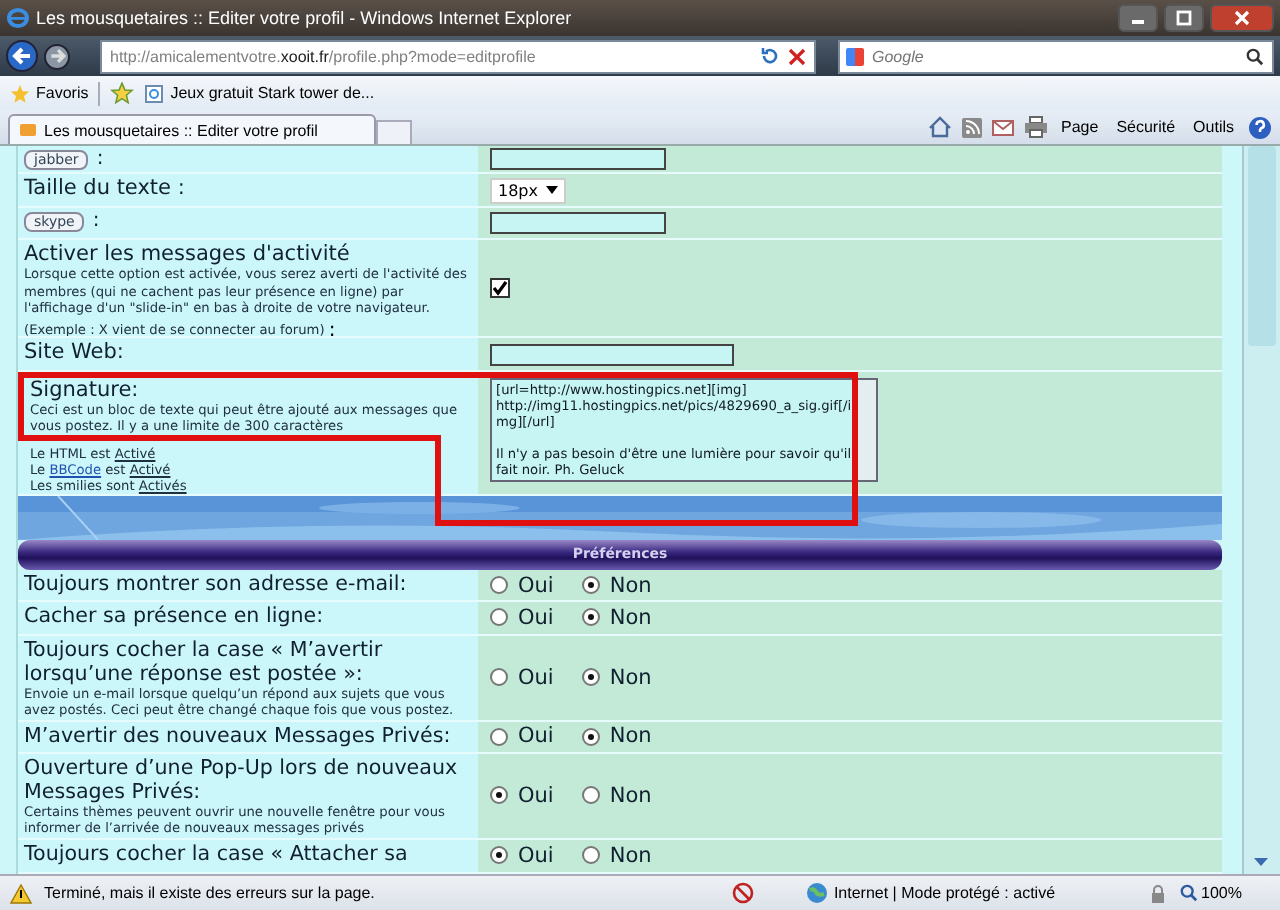 Image resolution: width=1280 pixels, height=910 pixels. What do you see at coordinates (304, 18) in the screenshot?
I see `window-title: Les mousquetaires :: Editer votre profil - Windows Internet Explorer` at bounding box center [304, 18].